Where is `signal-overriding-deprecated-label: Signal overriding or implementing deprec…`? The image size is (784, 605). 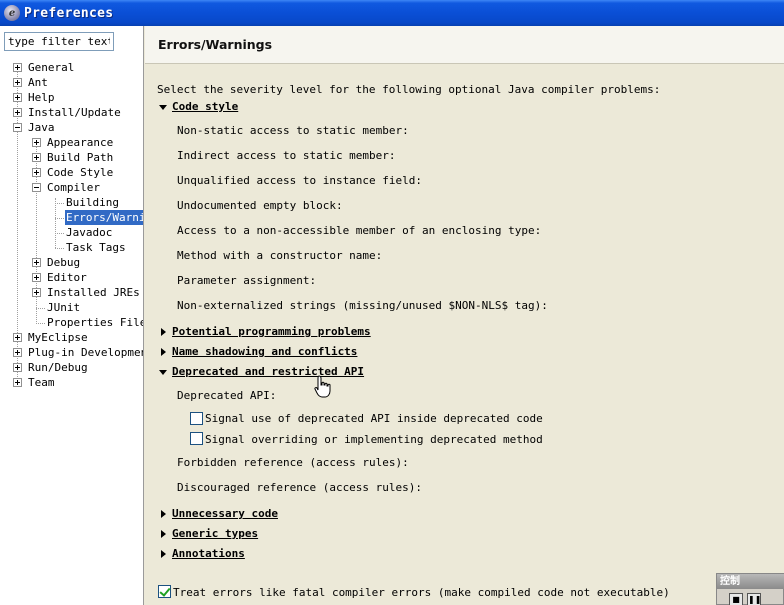 signal-overriding-deprecated-label: Signal overriding or implementing deprec… is located at coordinates (374, 440).